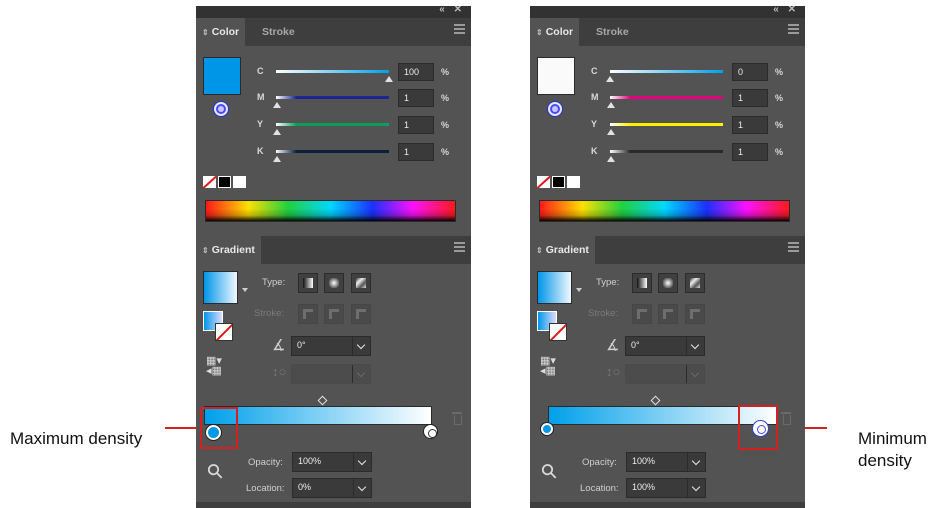 Image resolution: width=948 pixels, height=508 pixels. I want to click on location-dropdown: 0%, so click(332, 488).